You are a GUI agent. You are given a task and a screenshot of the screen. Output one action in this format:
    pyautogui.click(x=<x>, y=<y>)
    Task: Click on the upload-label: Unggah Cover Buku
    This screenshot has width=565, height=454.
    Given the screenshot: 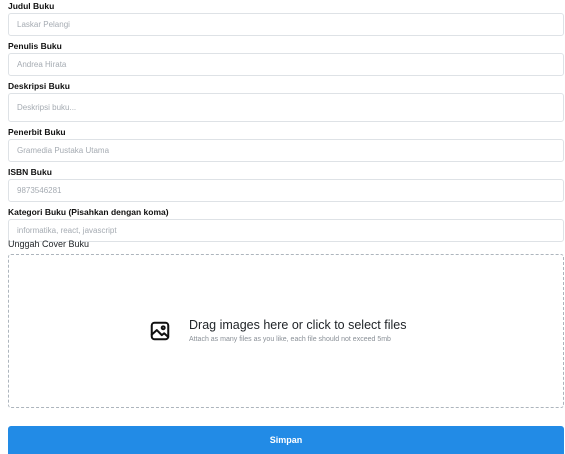 What is the action you would take?
    pyautogui.click(x=49, y=244)
    